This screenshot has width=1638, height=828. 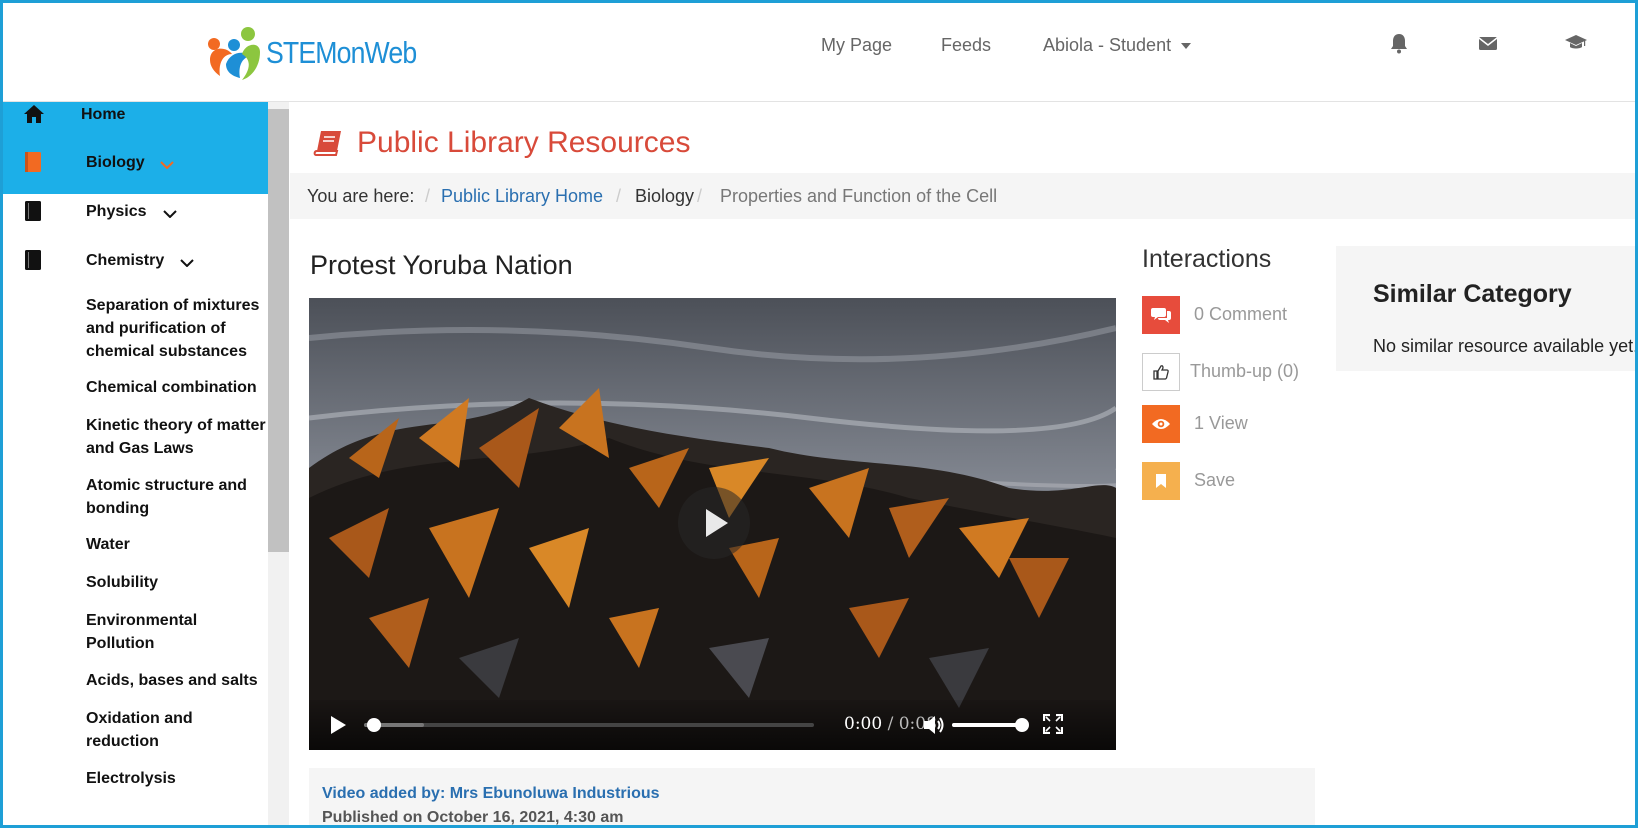 I want to click on home-icon, so click(x=34, y=114).